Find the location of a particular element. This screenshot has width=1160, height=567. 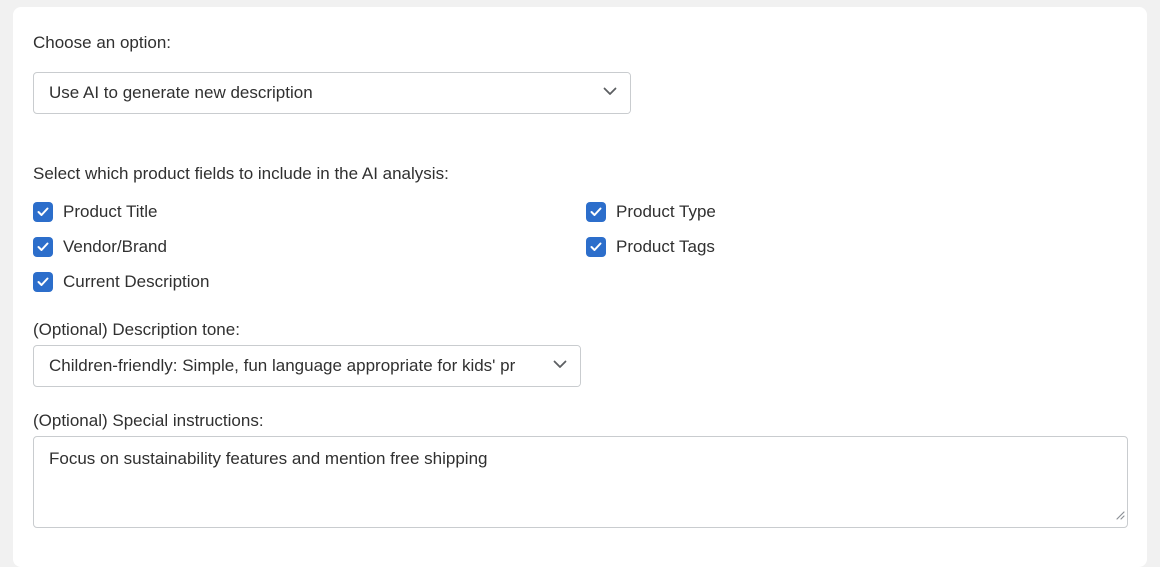

option-label: Choose an option: is located at coordinates (102, 42).